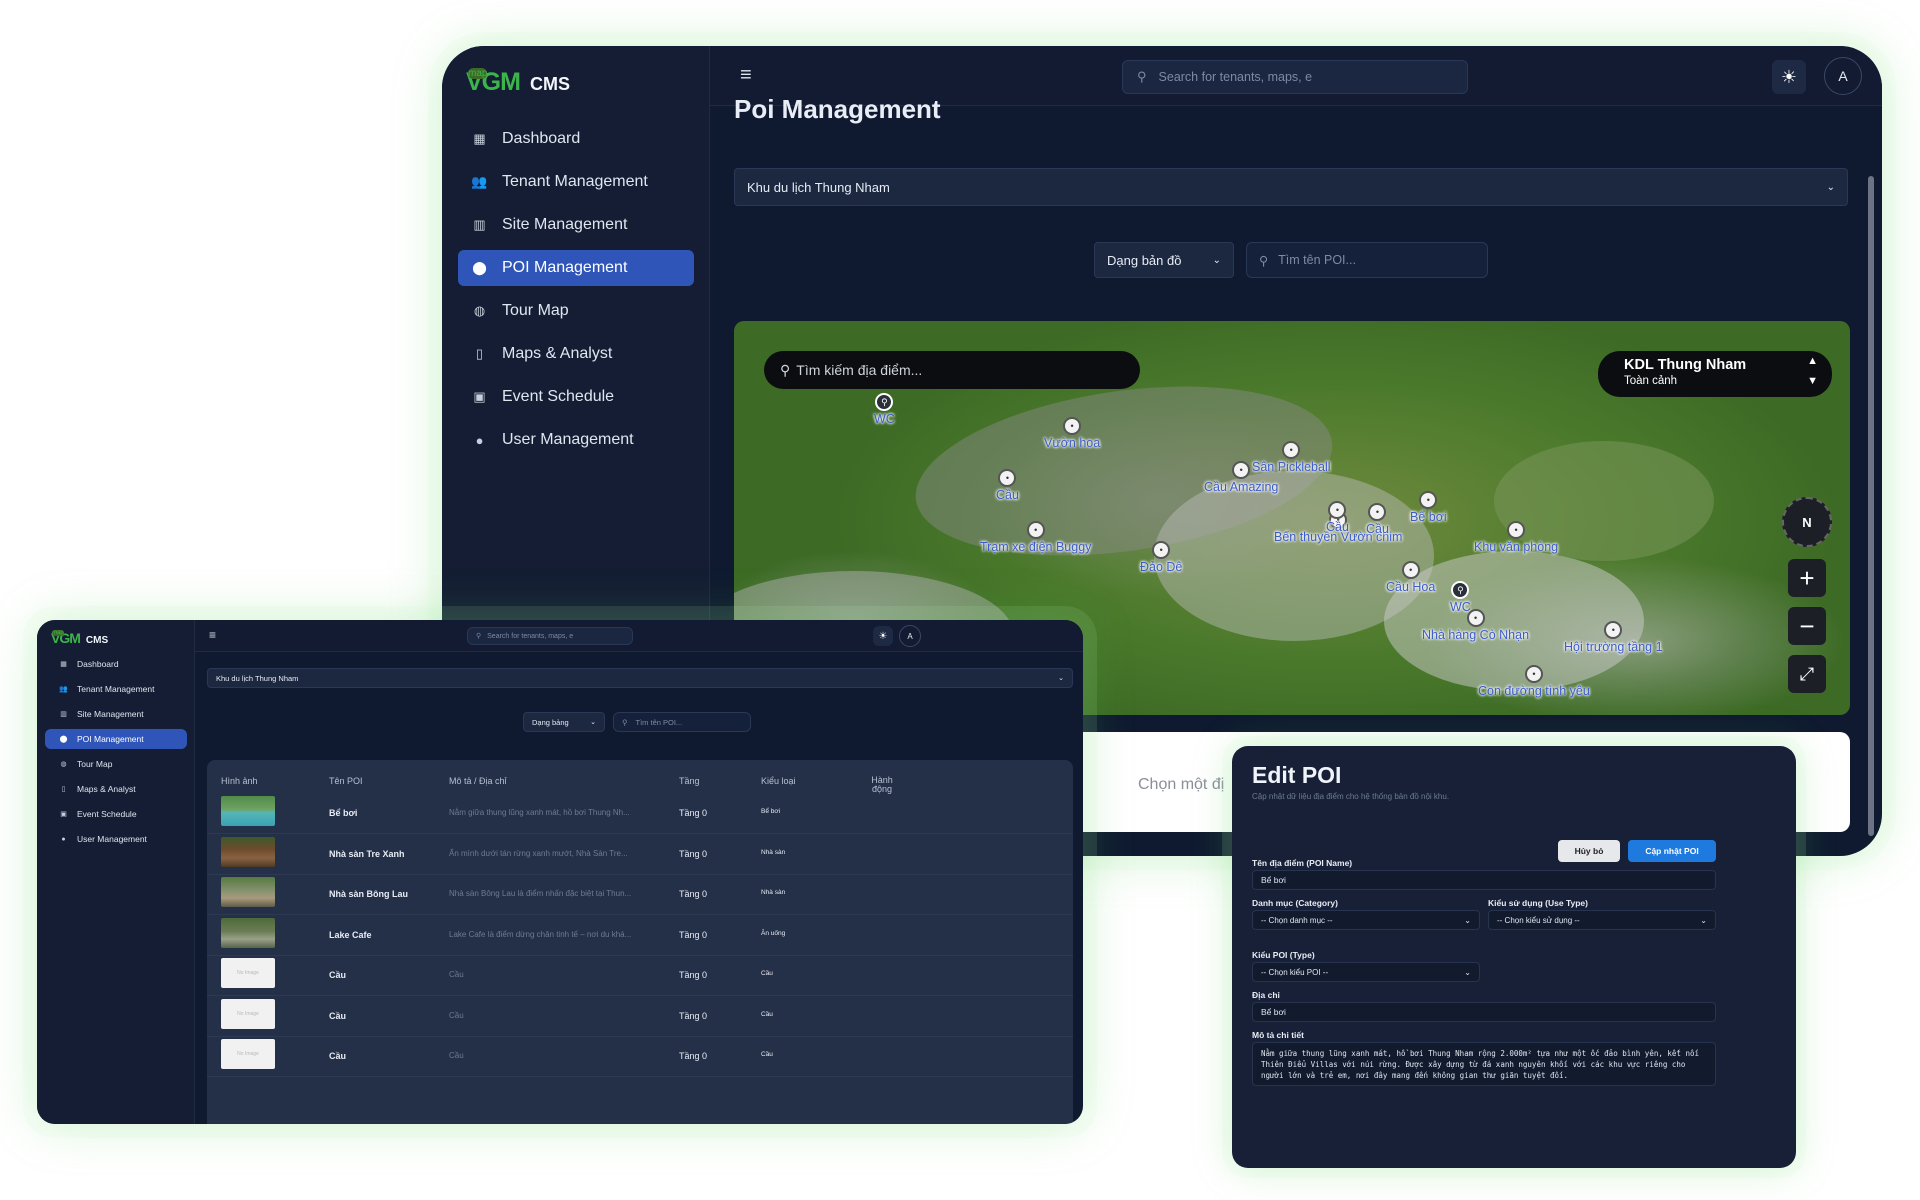 The height and width of the screenshot is (1200, 1920). Describe the element at coordinates (1538, 920) in the screenshot. I see `usetype-select-value: -- Chọn kiểu sử dụng --` at that location.